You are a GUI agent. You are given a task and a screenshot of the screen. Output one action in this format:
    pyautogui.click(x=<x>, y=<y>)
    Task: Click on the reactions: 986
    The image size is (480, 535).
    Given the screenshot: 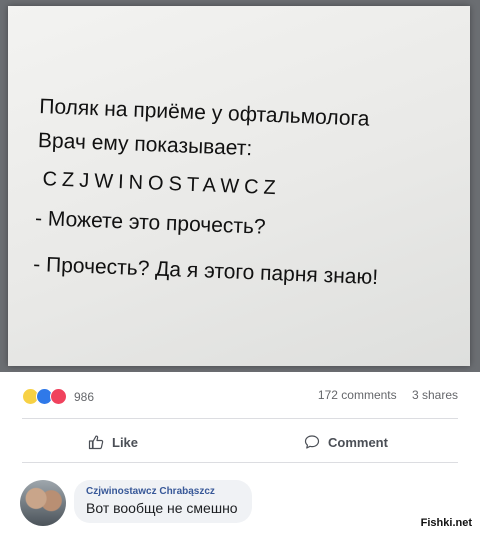 What is the action you would take?
    pyautogui.click(x=58, y=396)
    